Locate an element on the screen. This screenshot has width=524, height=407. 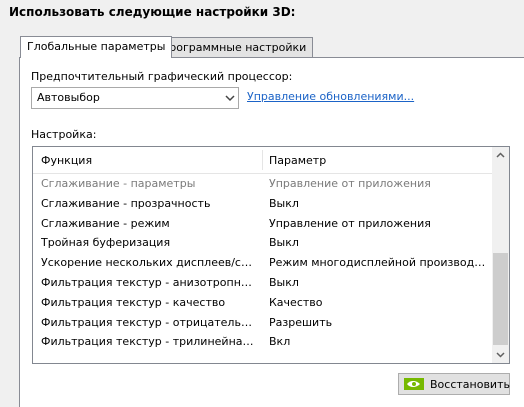
vertical-scrollbar is located at coordinates (500, 255).